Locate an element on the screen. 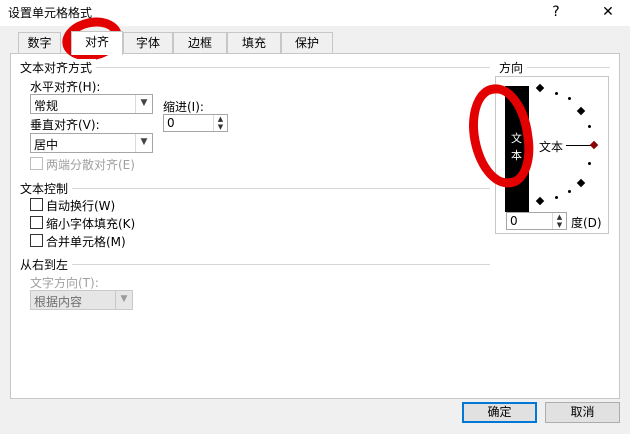 The image size is (630, 434). indent-spinner: 0 ▲ ▼ is located at coordinates (195, 123).